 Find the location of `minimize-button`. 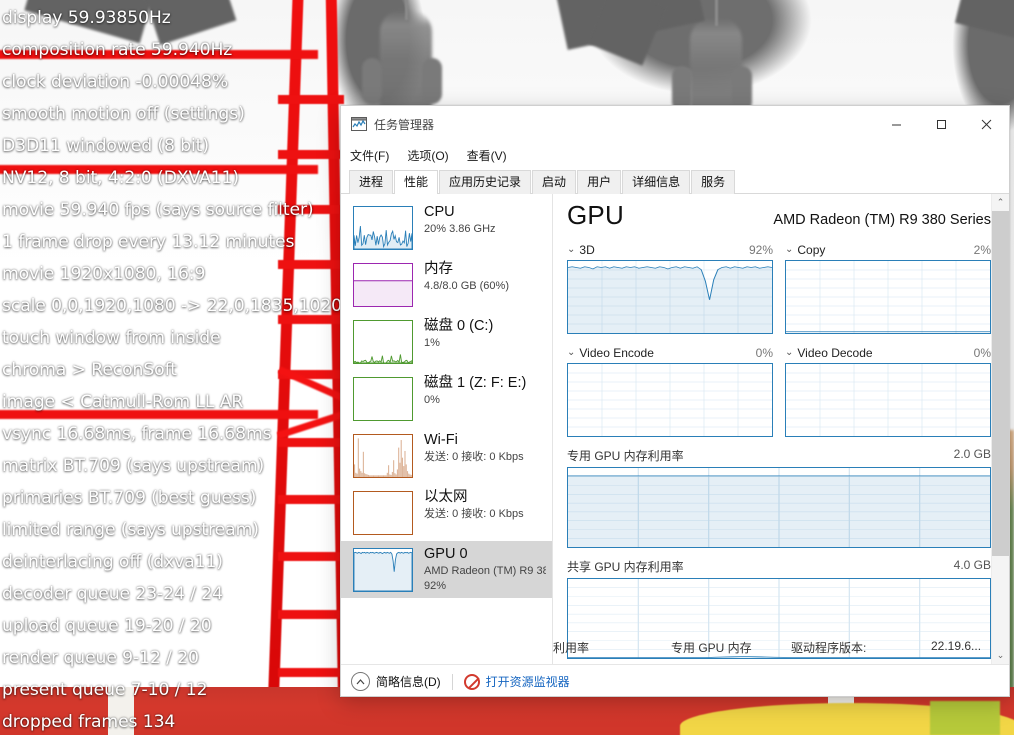

minimize-button is located at coordinates (896, 124).